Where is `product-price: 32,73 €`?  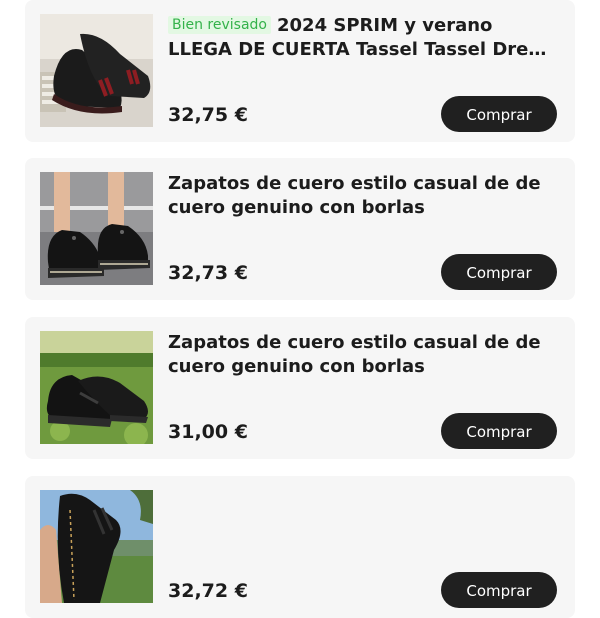
product-price: 32,73 € is located at coordinates (208, 273).